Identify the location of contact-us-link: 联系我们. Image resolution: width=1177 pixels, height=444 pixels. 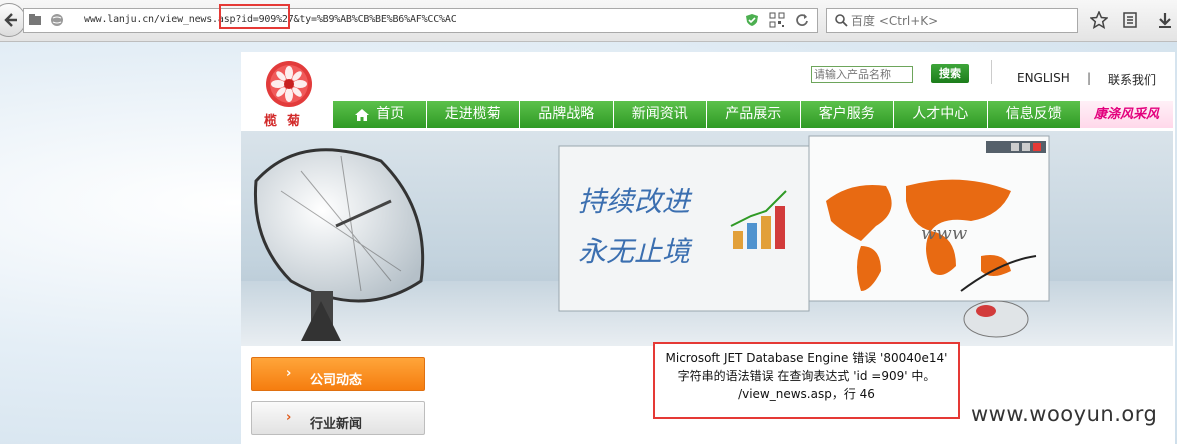
(1132, 79).